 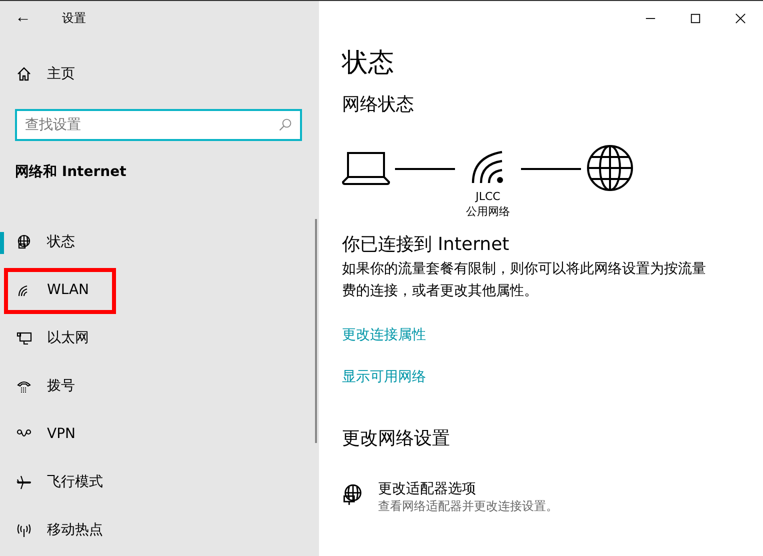 What do you see at coordinates (695, 18) in the screenshot?
I see `maximize-button` at bounding box center [695, 18].